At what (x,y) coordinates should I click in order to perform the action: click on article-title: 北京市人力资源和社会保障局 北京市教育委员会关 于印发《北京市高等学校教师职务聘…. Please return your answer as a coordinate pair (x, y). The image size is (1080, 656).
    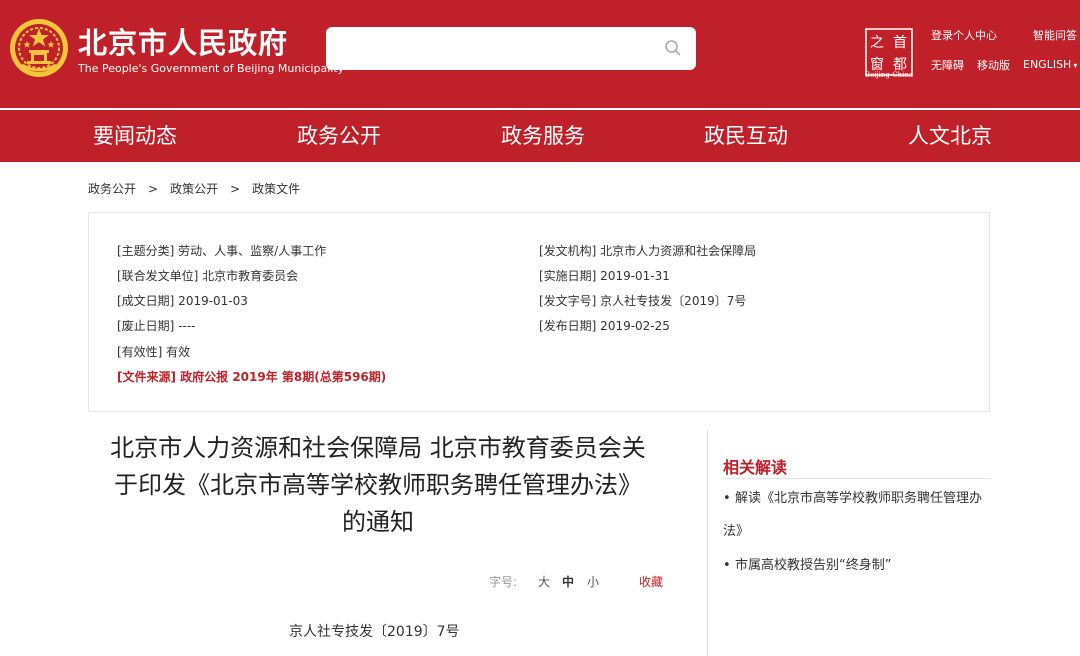
    Looking at the image, I should click on (378, 485).